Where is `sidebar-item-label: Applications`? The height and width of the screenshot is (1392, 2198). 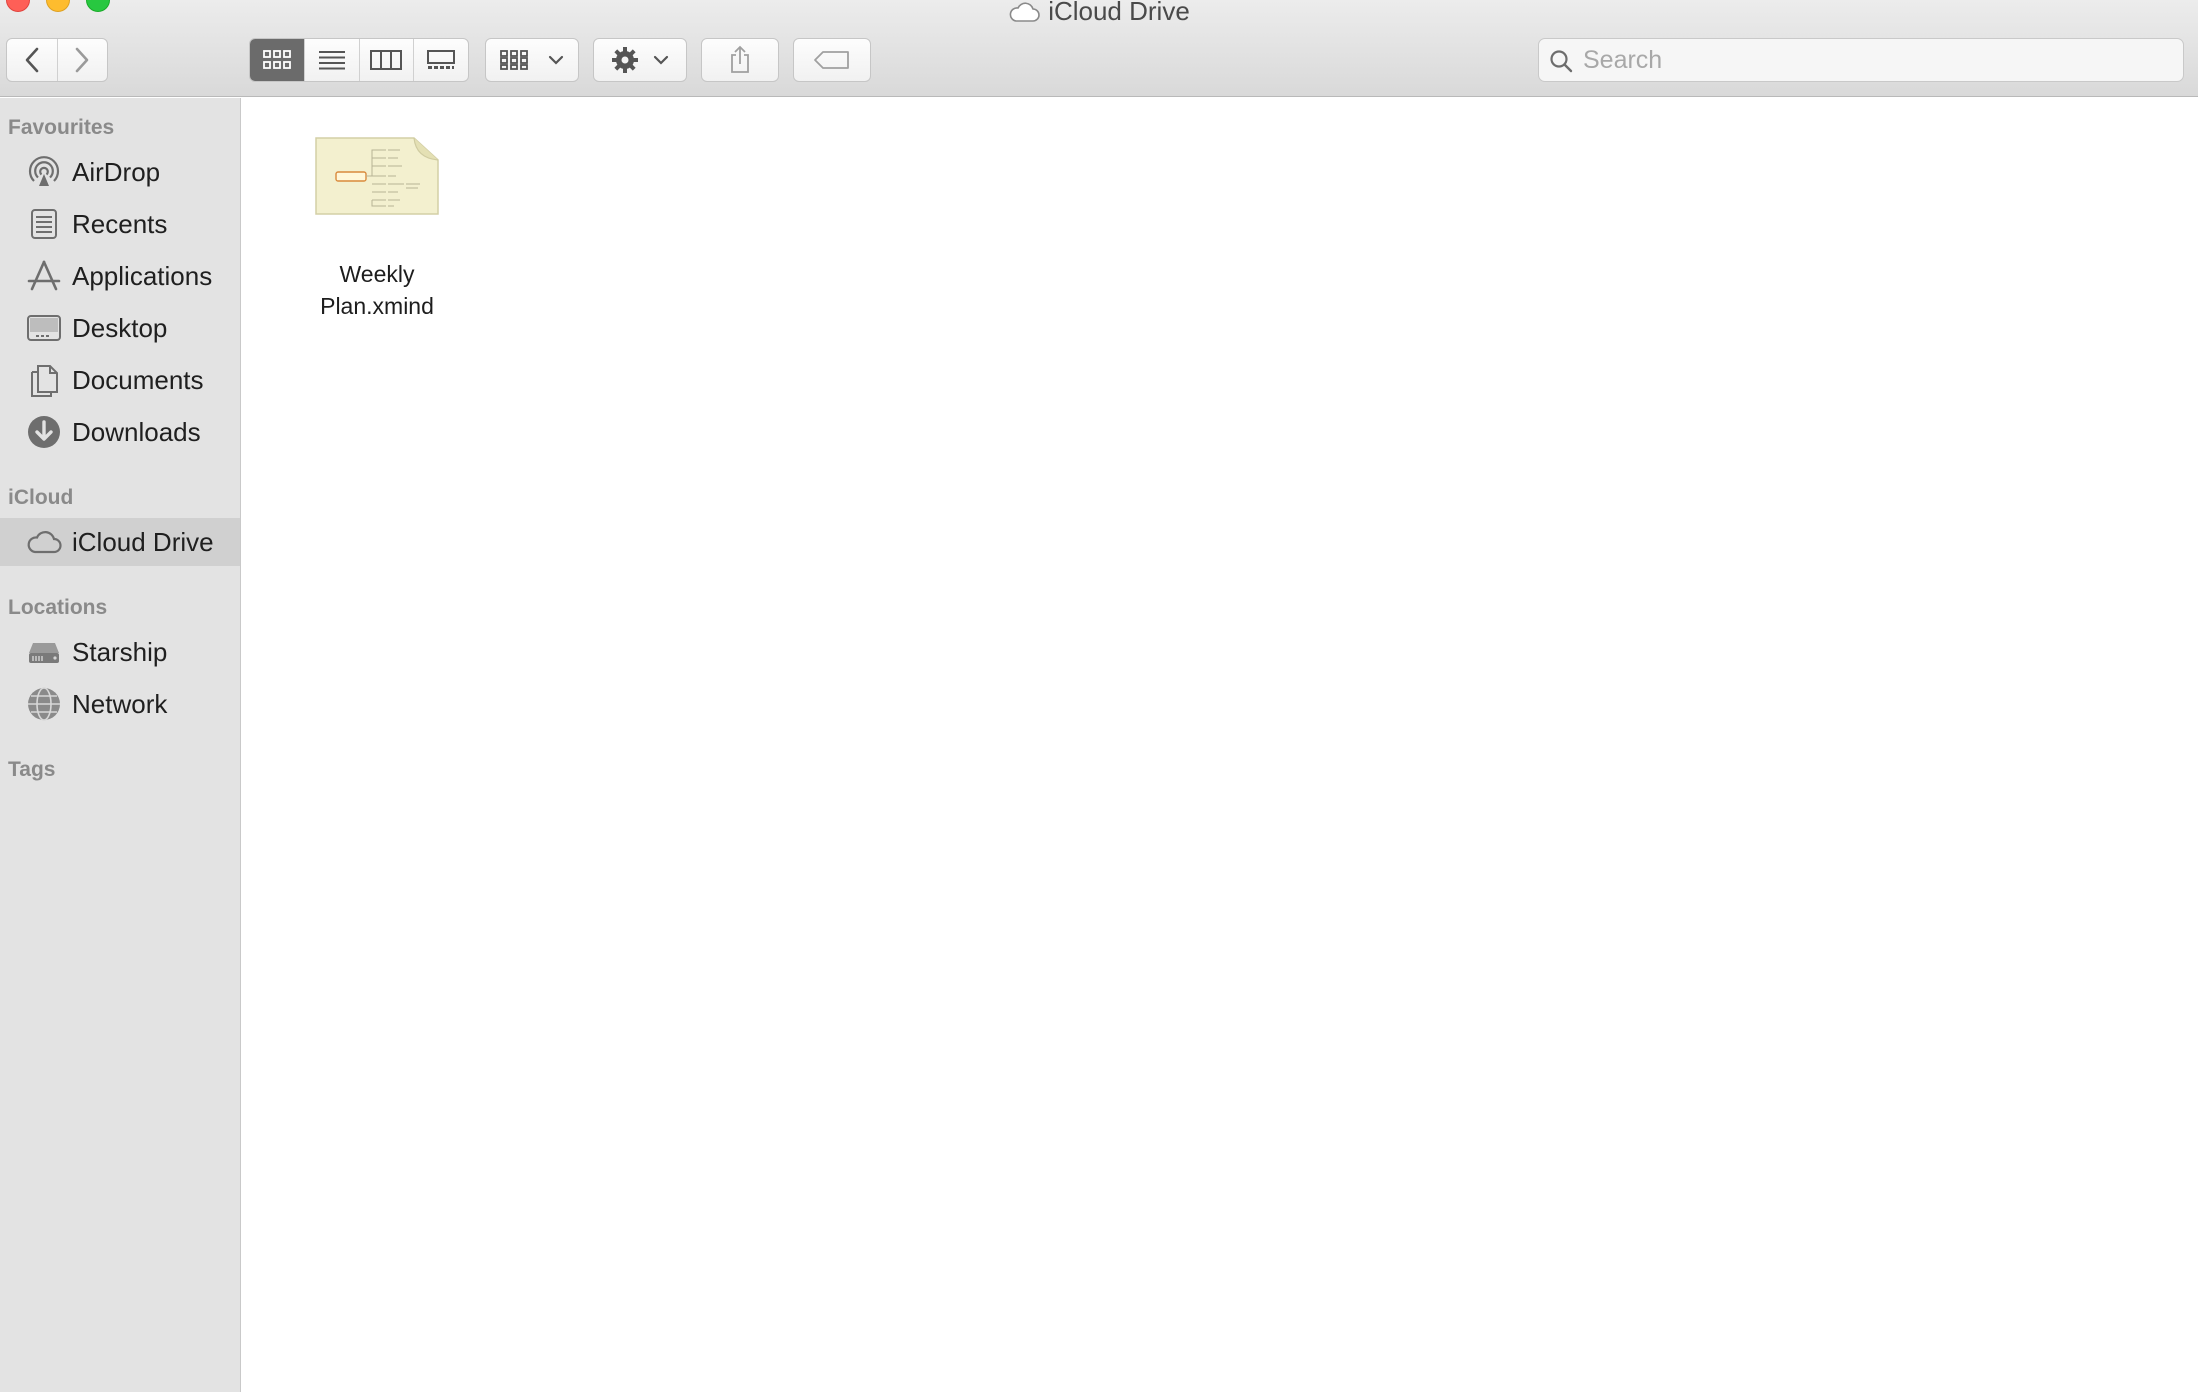 sidebar-item-label: Applications is located at coordinates (142, 275).